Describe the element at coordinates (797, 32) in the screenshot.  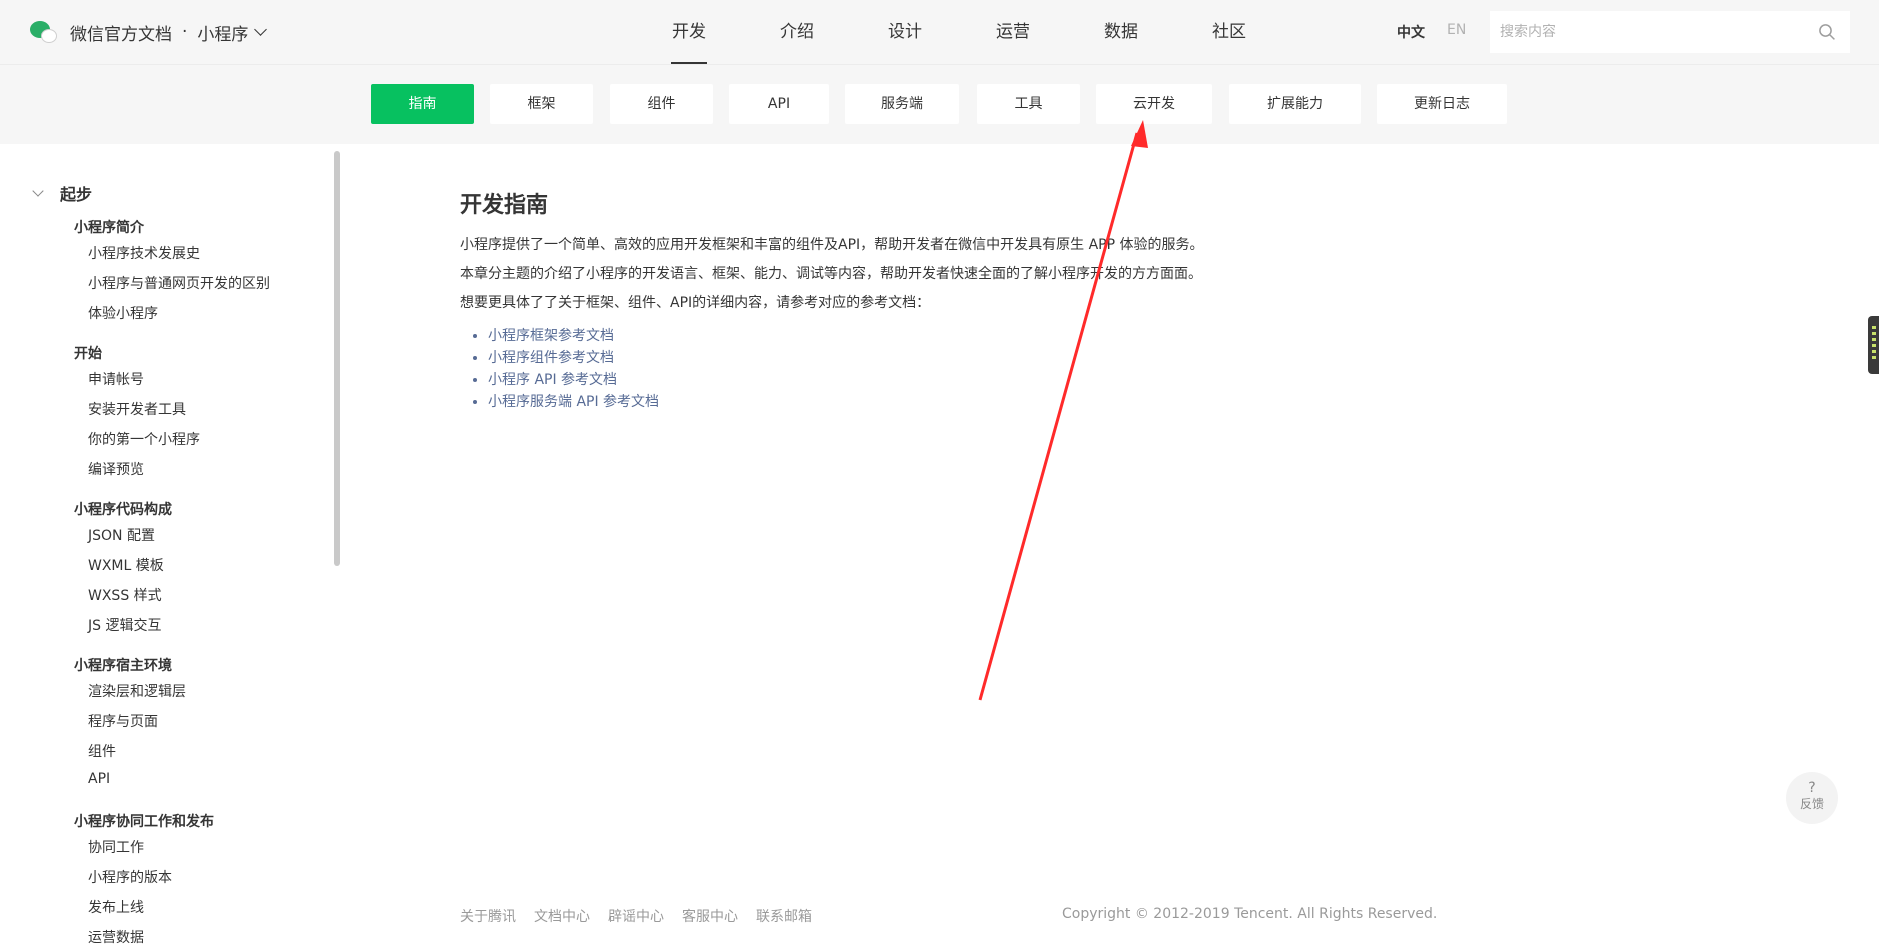
I see `nav-item-intro: 介绍` at that location.